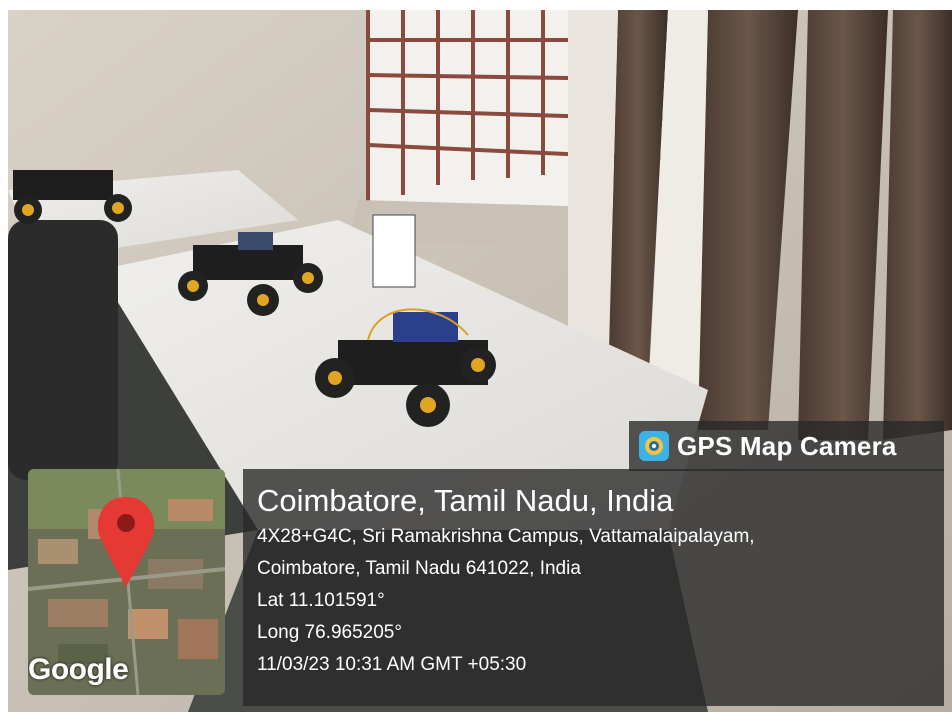 This screenshot has height=722, width=952. Describe the element at coordinates (465, 500) in the screenshot. I see `location-title: Coimbatore, Tamil Nadu, India` at that location.